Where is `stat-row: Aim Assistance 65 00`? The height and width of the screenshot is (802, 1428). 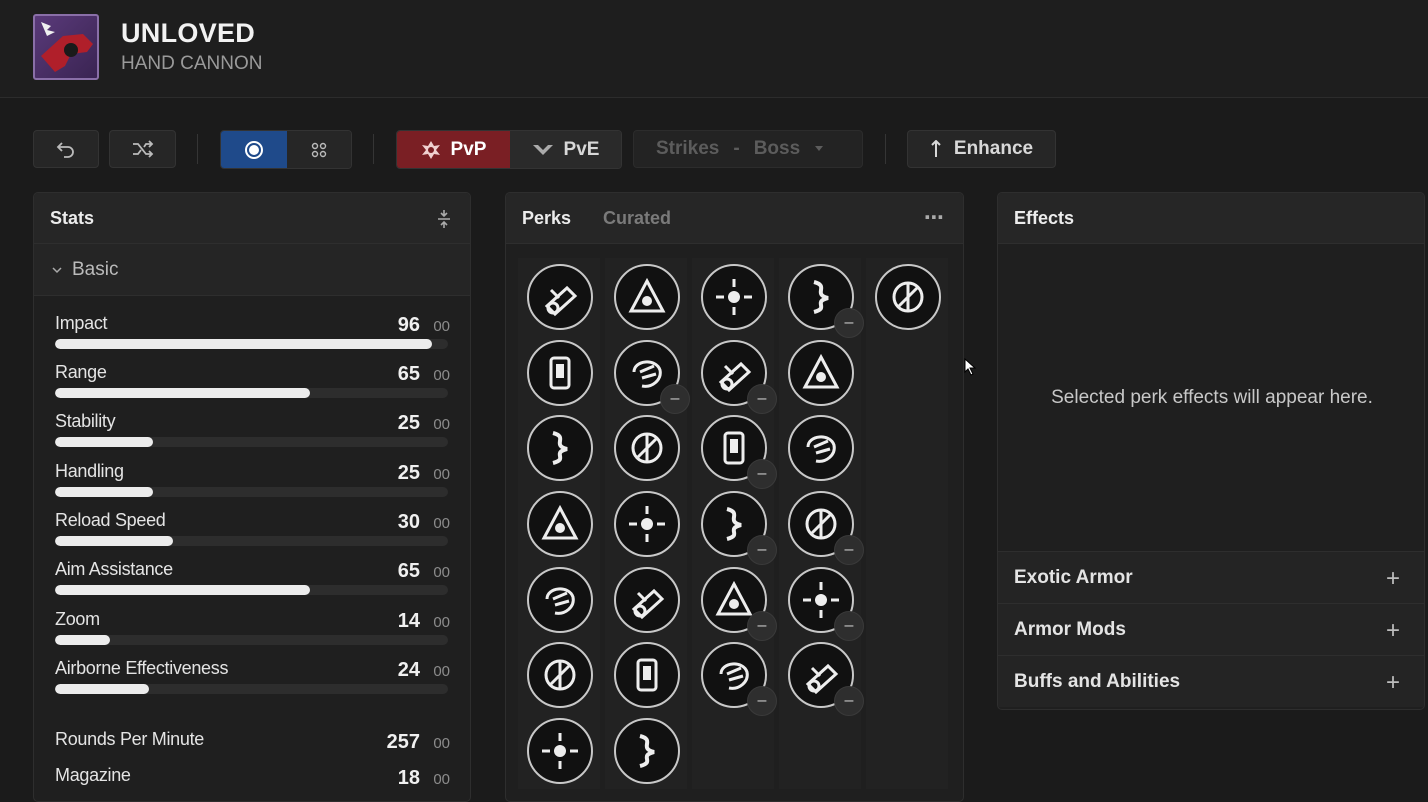
stat-row: Aim Assistance 65 00 is located at coordinates (252, 579).